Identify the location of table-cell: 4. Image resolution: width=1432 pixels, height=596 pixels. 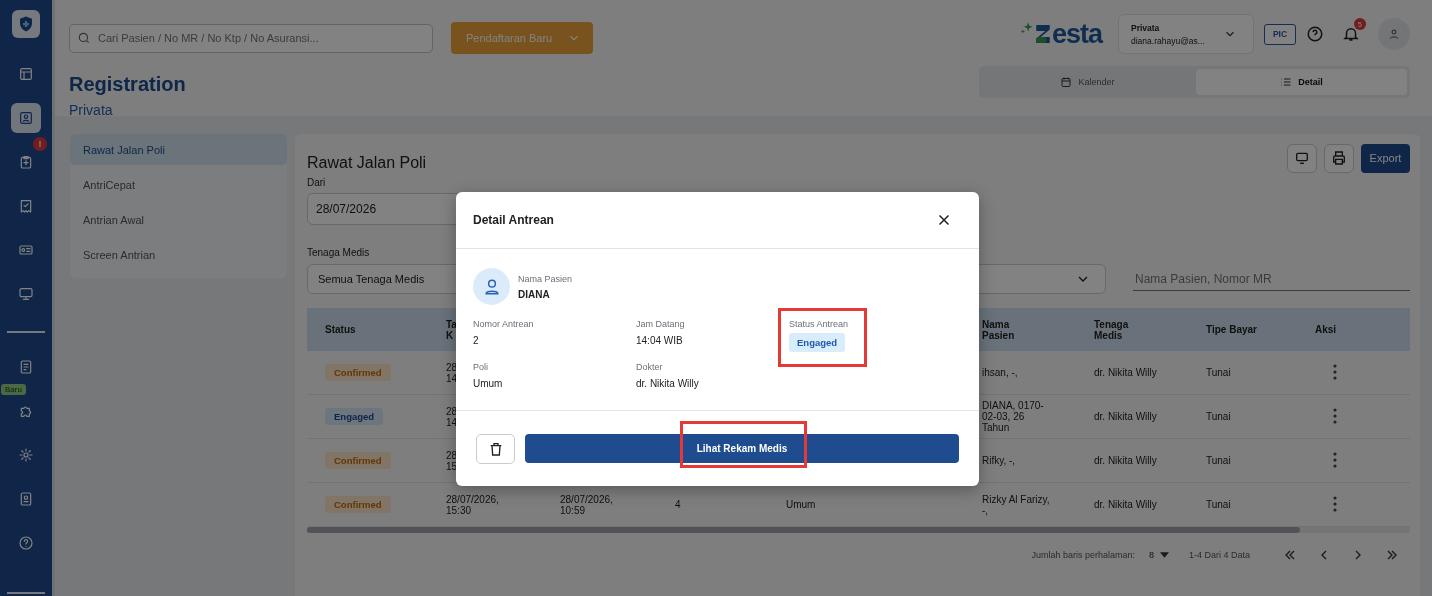
(678, 504).